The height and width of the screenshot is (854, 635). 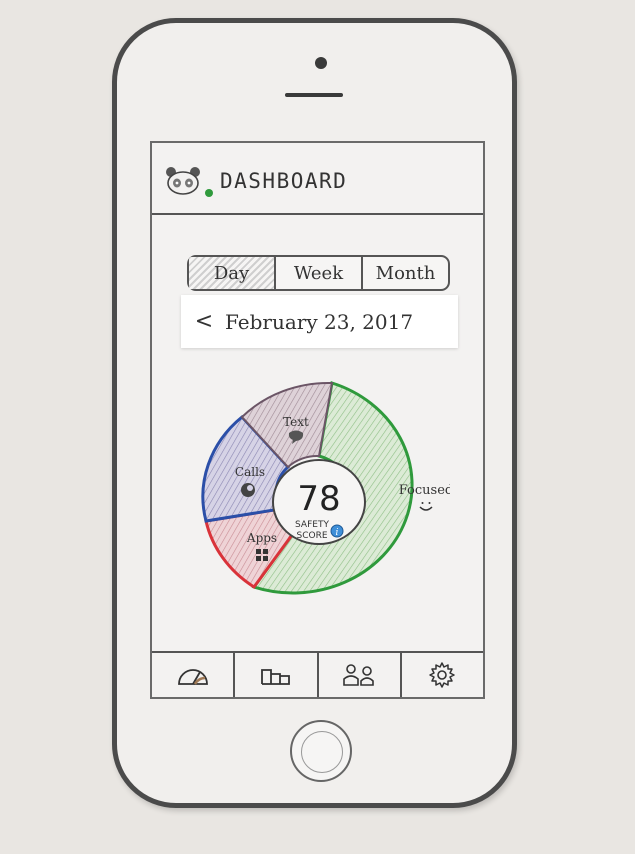 I want to click on safety-score-label-1: SAFETY, so click(x=312, y=525).